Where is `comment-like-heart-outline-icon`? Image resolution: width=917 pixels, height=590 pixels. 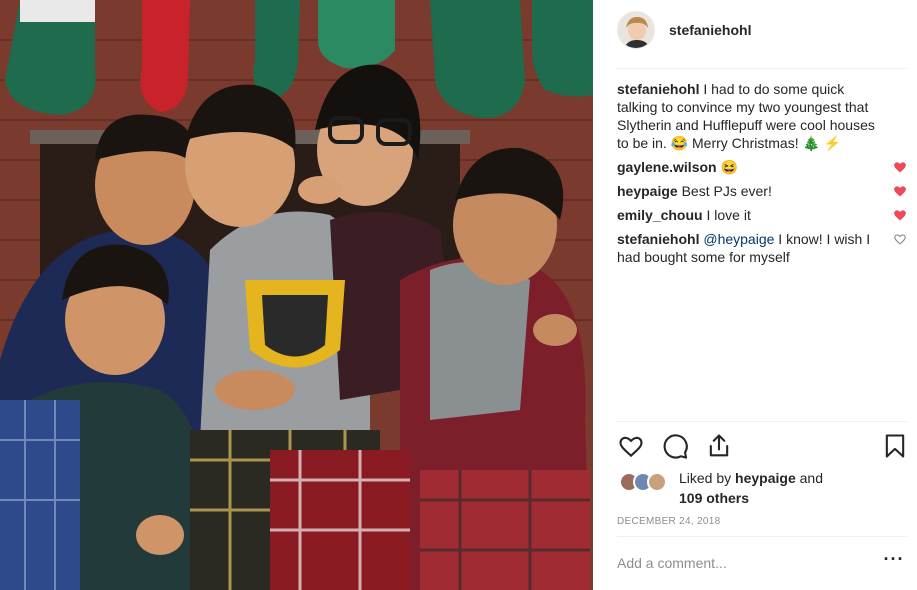 comment-like-heart-outline-icon is located at coordinates (900, 239).